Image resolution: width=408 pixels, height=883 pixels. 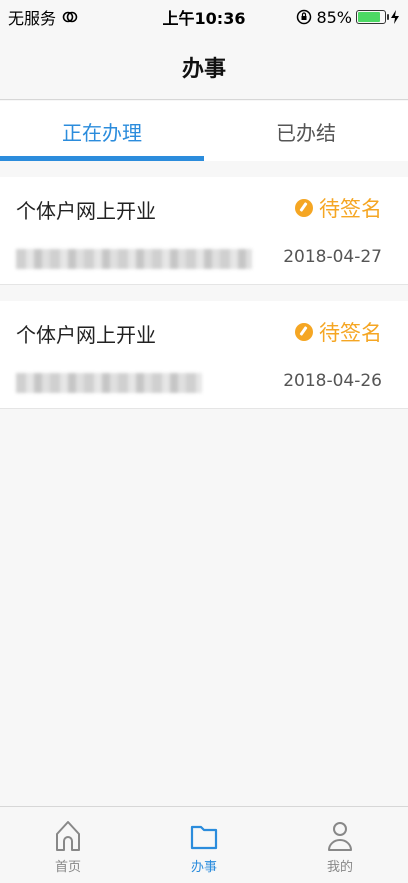 I want to click on tab-bar-home: 首页, so click(x=68, y=845).